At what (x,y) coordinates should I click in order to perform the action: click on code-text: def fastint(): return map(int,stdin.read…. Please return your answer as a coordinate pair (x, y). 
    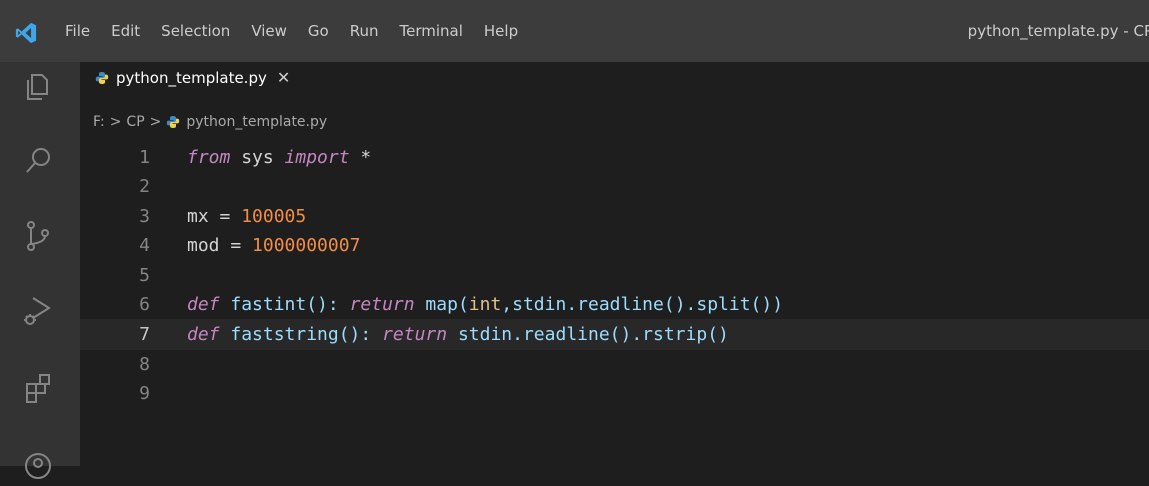
    Looking at the image, I should click on (485, 304).